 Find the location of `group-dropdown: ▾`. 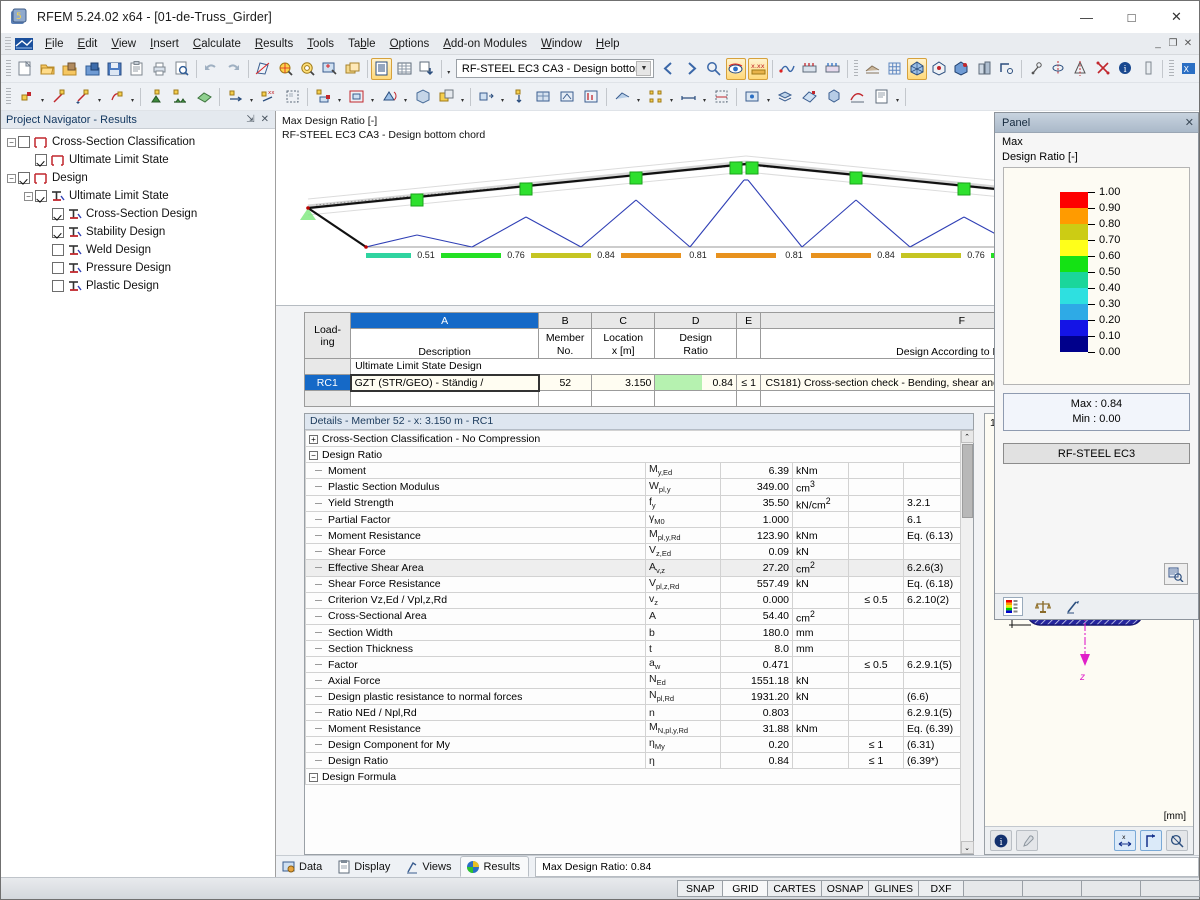

group-dropdown: ▾ is located at coordinates (462, 97).